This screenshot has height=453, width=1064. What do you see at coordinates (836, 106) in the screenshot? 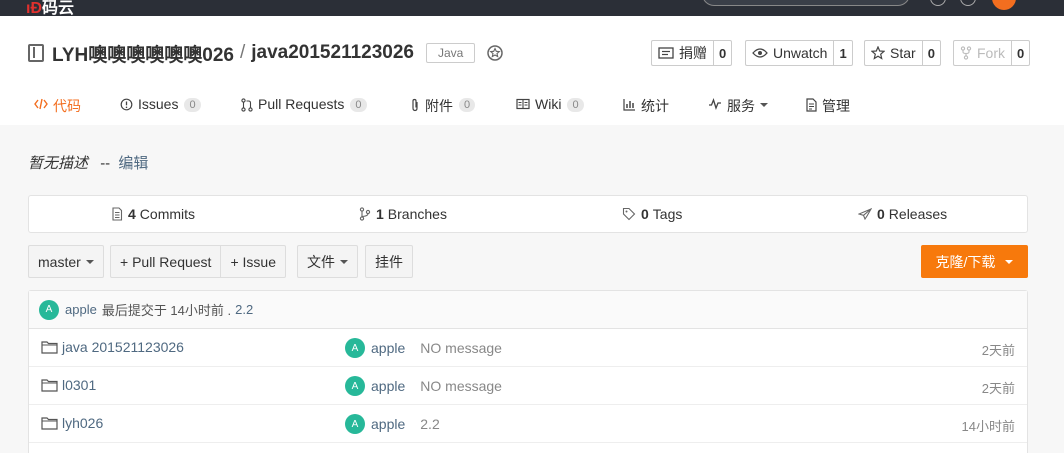
I see `tab-manage-label: 管理` at bounding box center [836, 106].